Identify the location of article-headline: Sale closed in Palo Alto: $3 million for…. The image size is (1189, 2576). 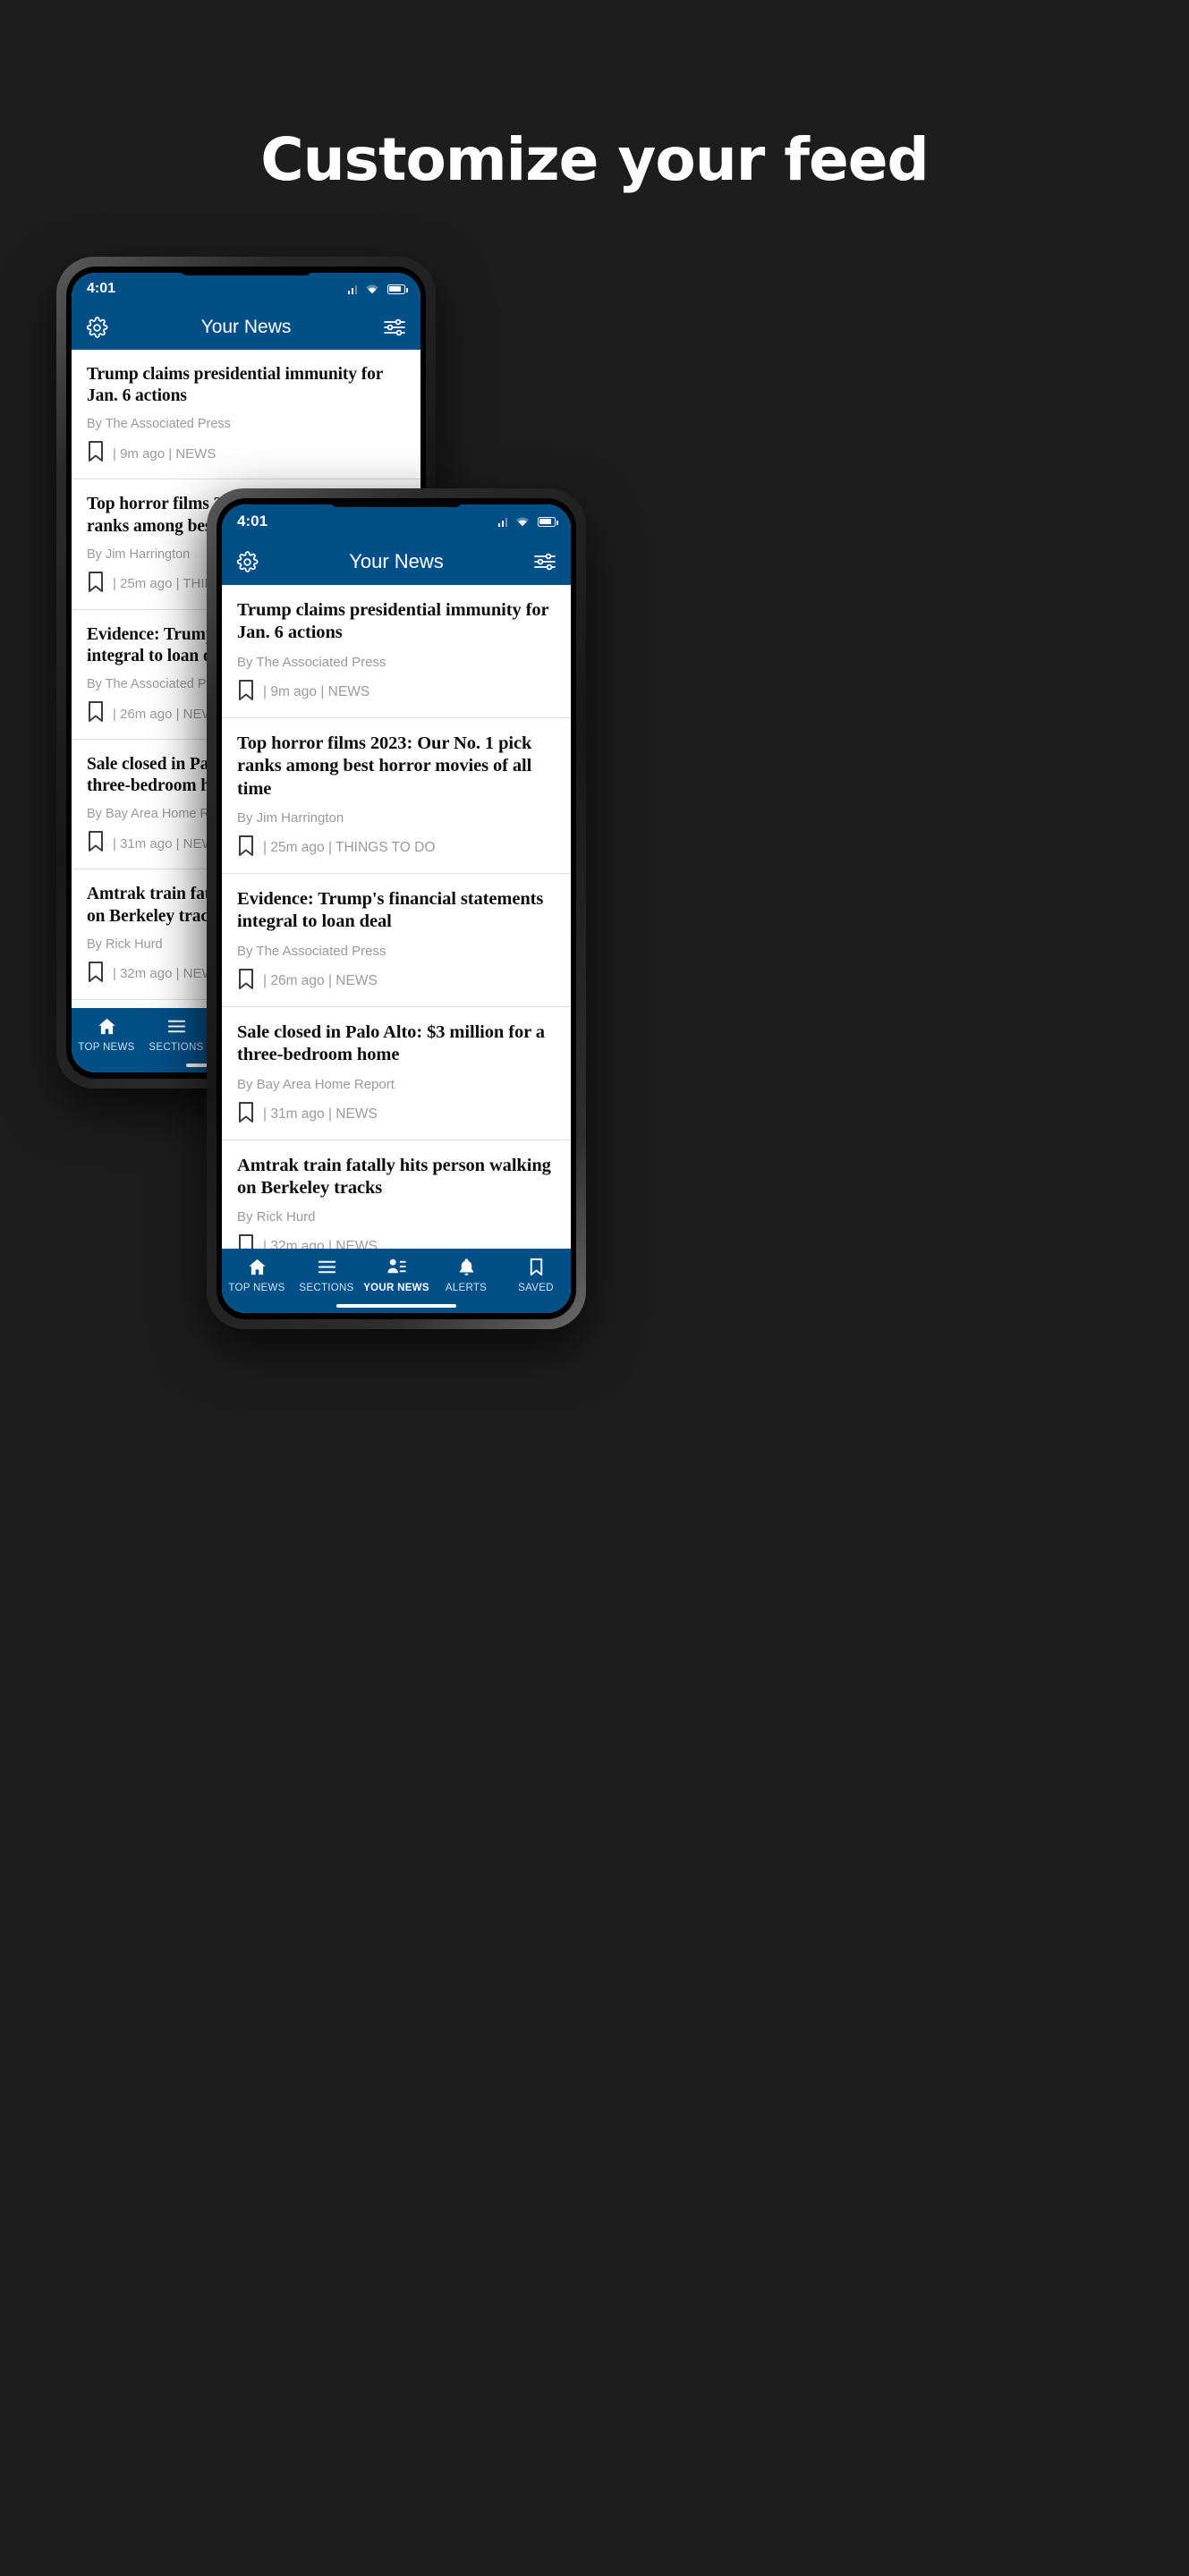
(391, 1043).